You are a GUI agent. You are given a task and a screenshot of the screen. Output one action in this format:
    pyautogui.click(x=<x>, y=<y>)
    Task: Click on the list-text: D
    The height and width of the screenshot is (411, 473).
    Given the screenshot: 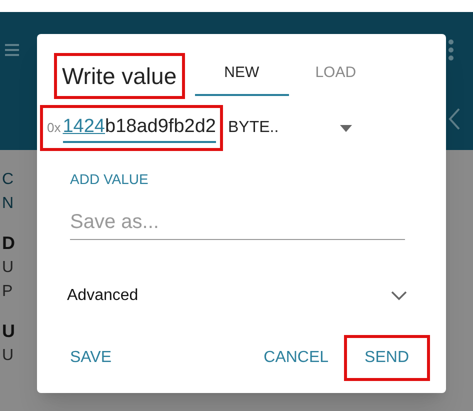 What is the action you would take?
    pyautogui.click(x=8, y=243)
    